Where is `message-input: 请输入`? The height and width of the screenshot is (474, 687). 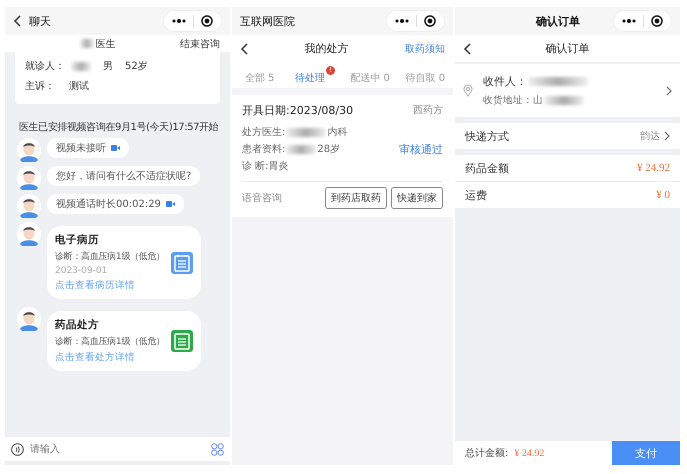 message-input: 请输入 is located at coordinates (117, 449).